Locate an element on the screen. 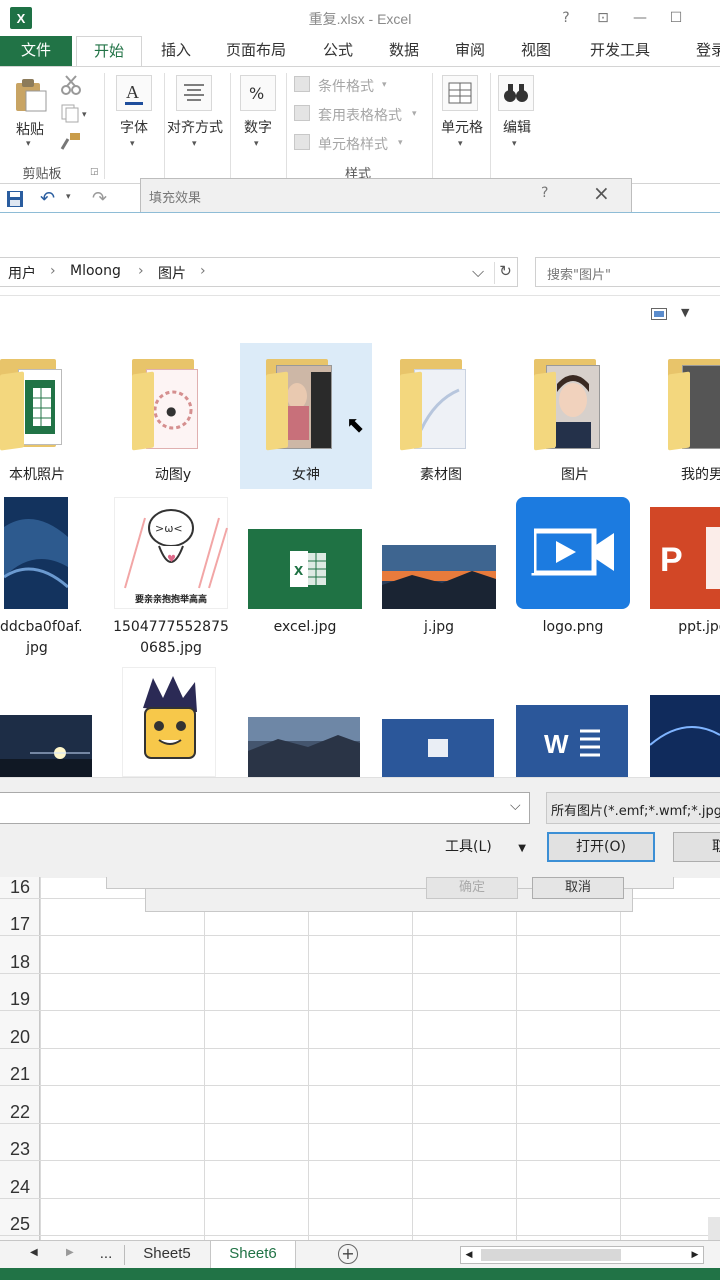 The height and width of the screenshot is (1280, 720). folder-item: 本机照片 is located at coordinates (52, 416).